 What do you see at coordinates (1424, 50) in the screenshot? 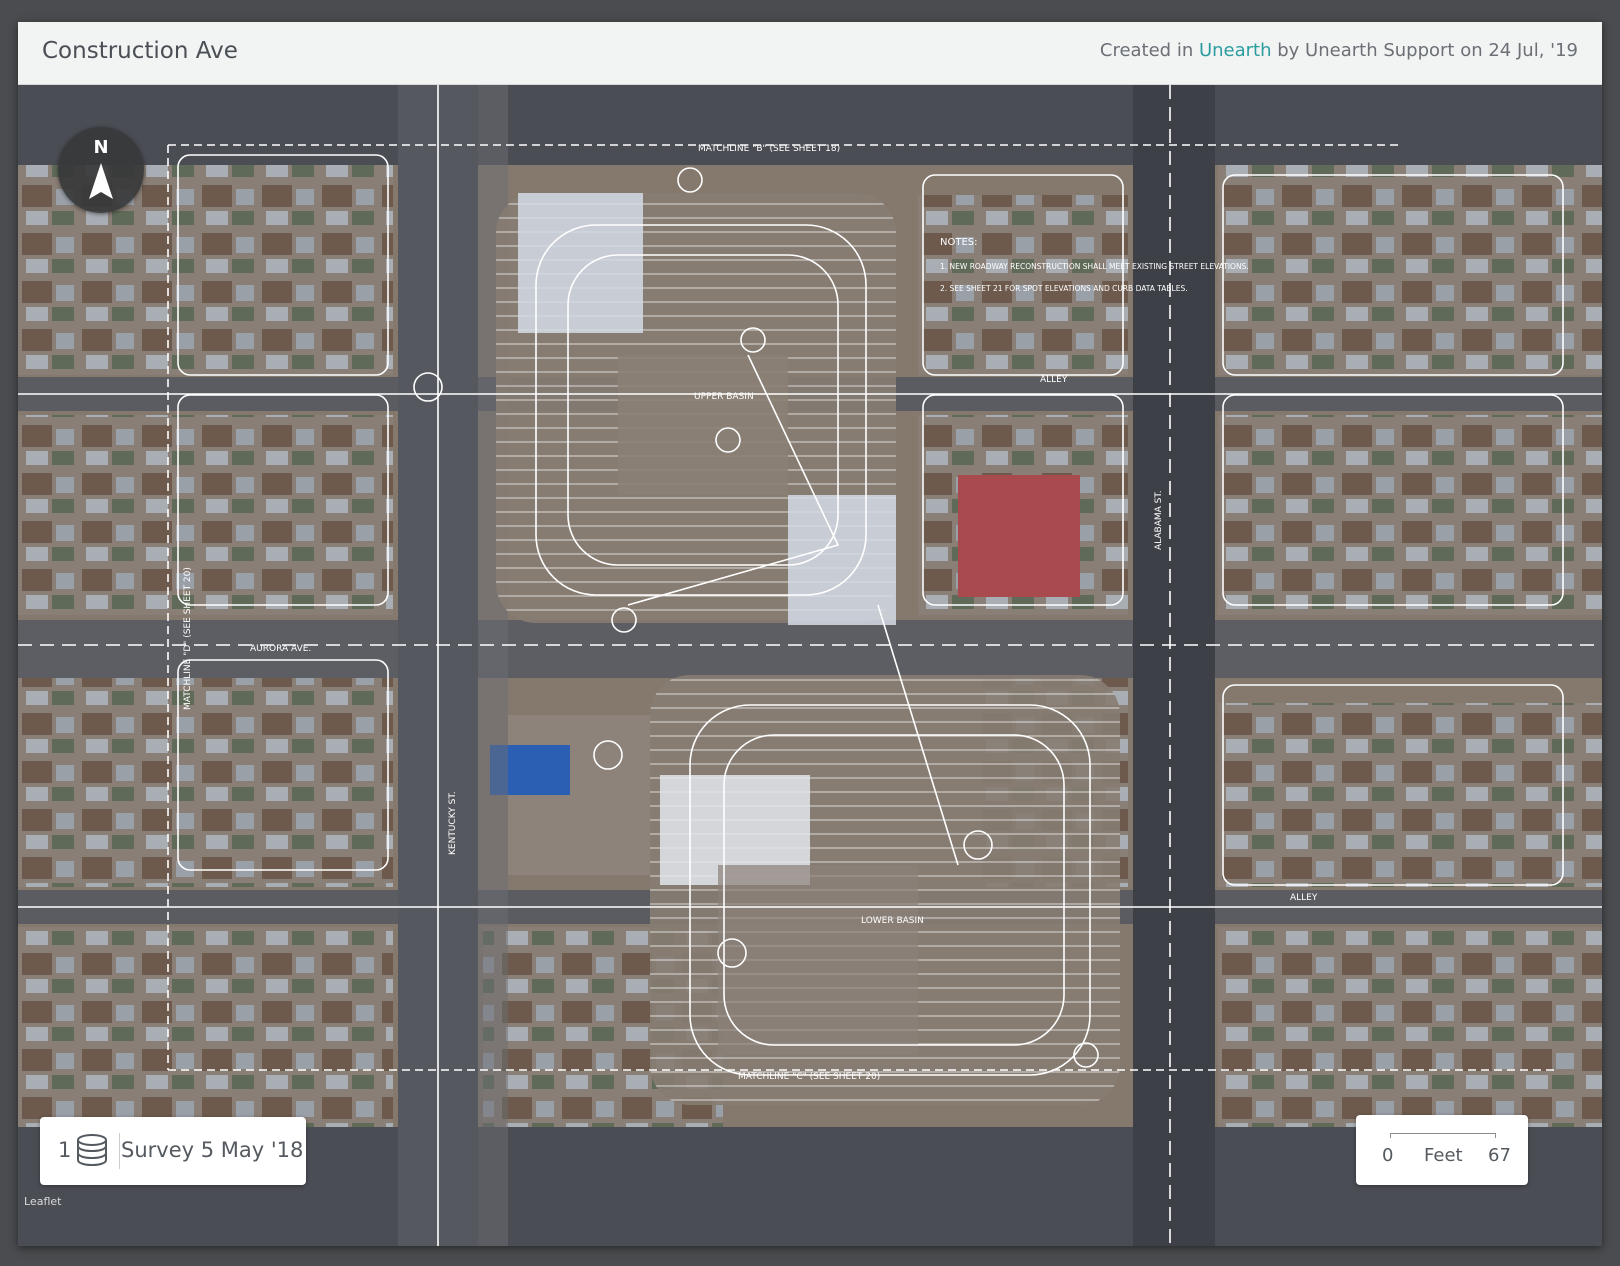
I see `credit-suffix: by Unearth Support on 24 Jul, '19` at bounding box center [1424, 50].